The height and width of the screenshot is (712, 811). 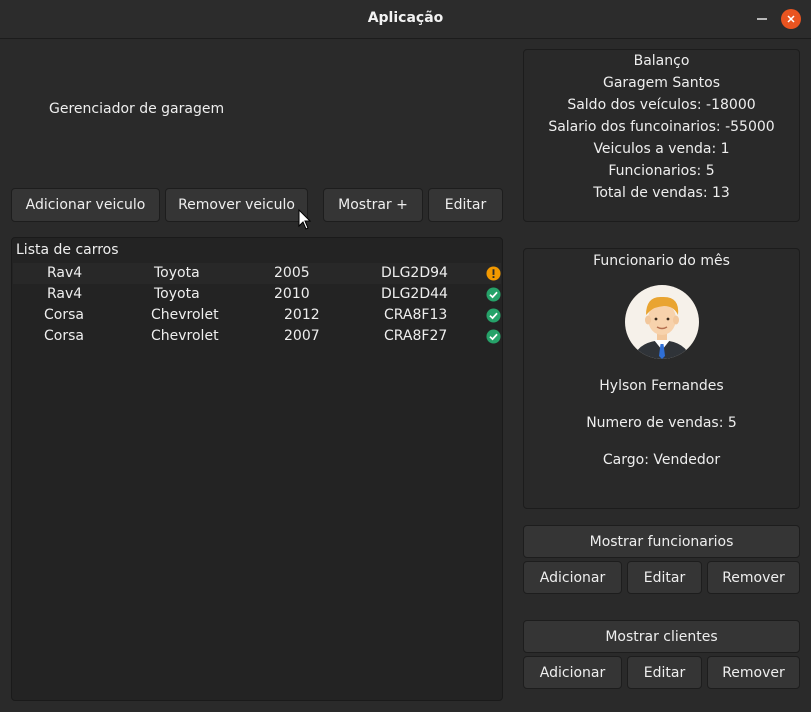 What do you see at coordinates (493, 273) in the screenshot?
I see `warning-icon` at bounding box center [493, 273].